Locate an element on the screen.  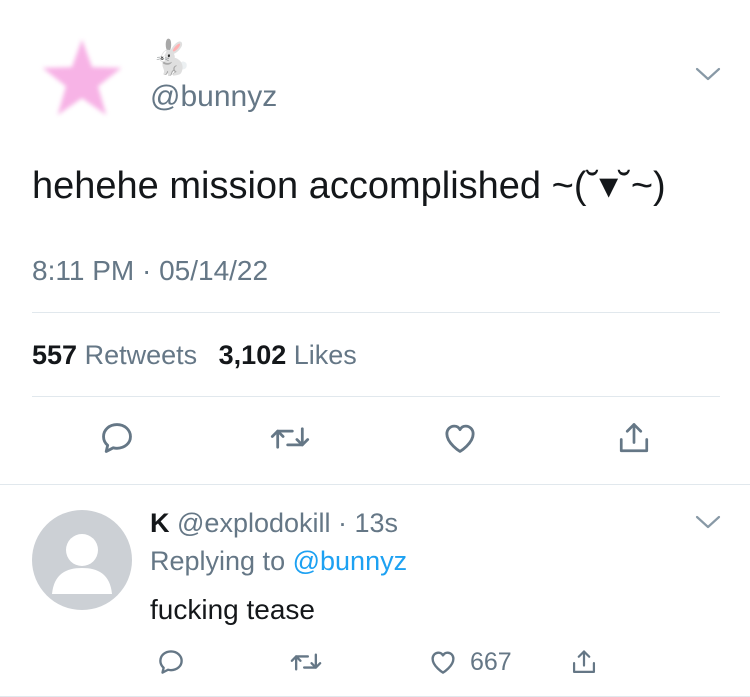
reply-avatar is located at coordinates (82, 560).